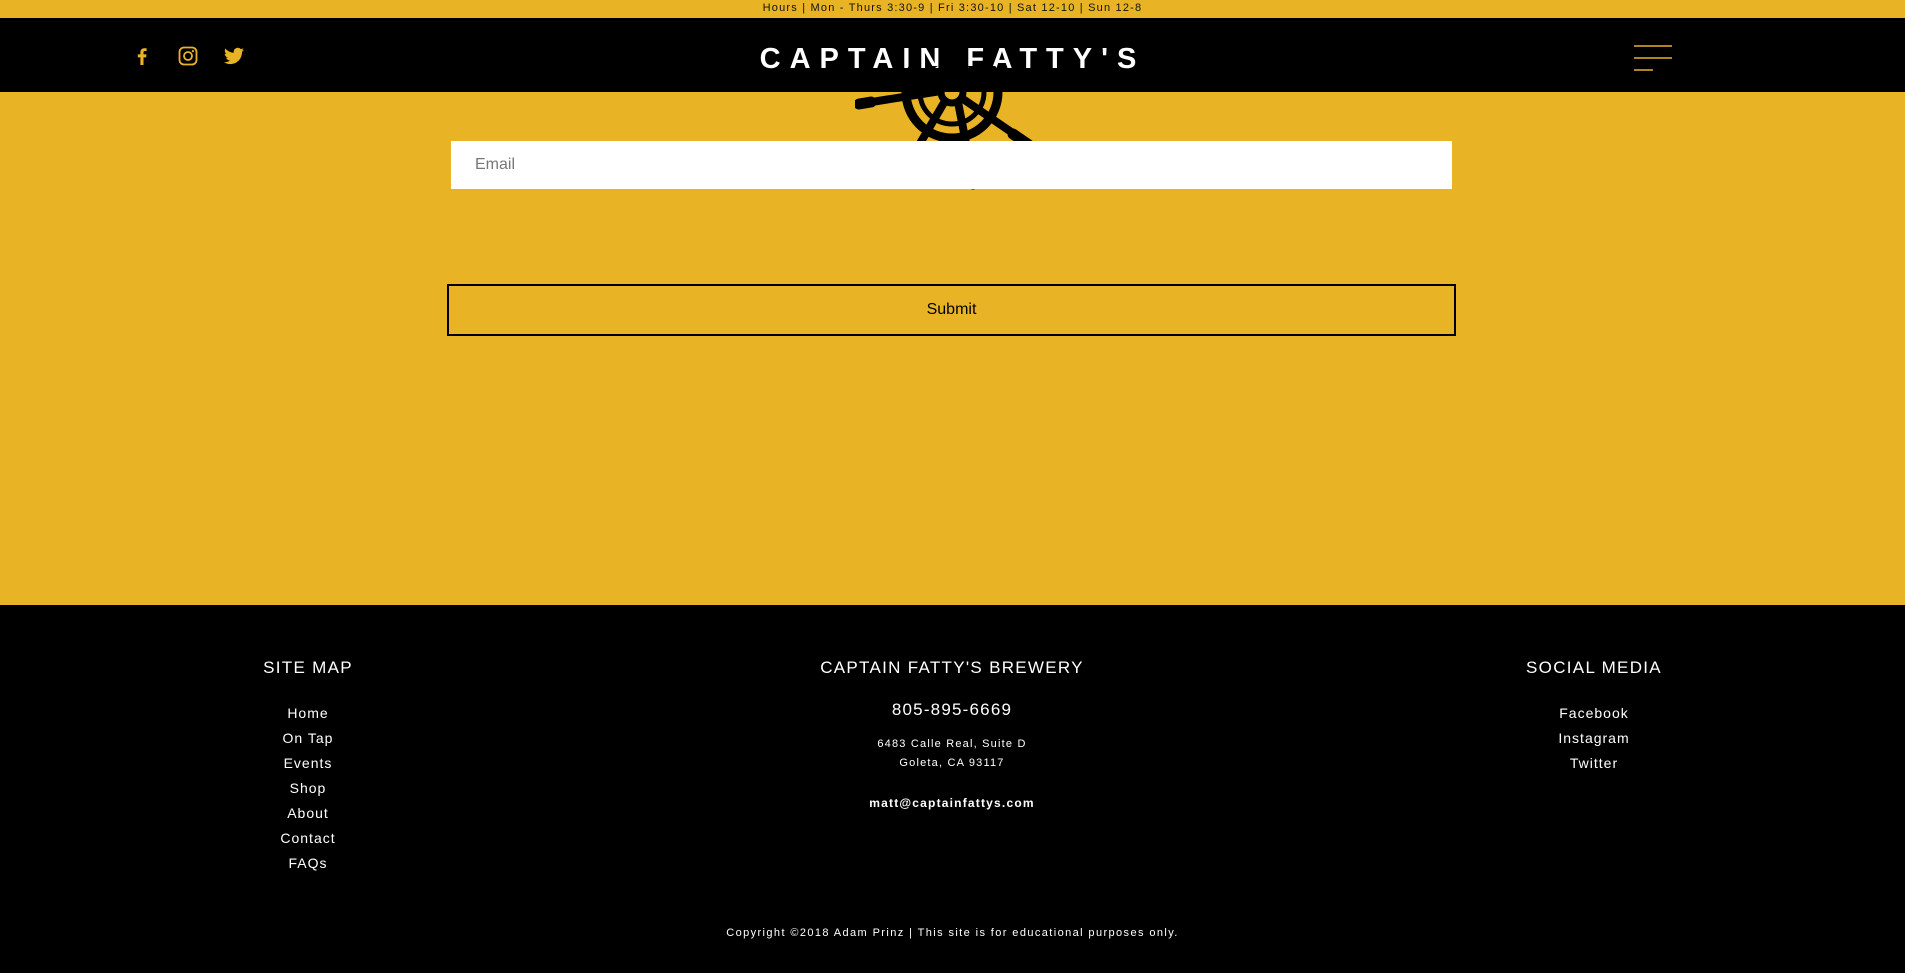 This screenshot has width=1905, height=973. I want to click on footer-link-twitter: Twitter, so click(1594, 763).